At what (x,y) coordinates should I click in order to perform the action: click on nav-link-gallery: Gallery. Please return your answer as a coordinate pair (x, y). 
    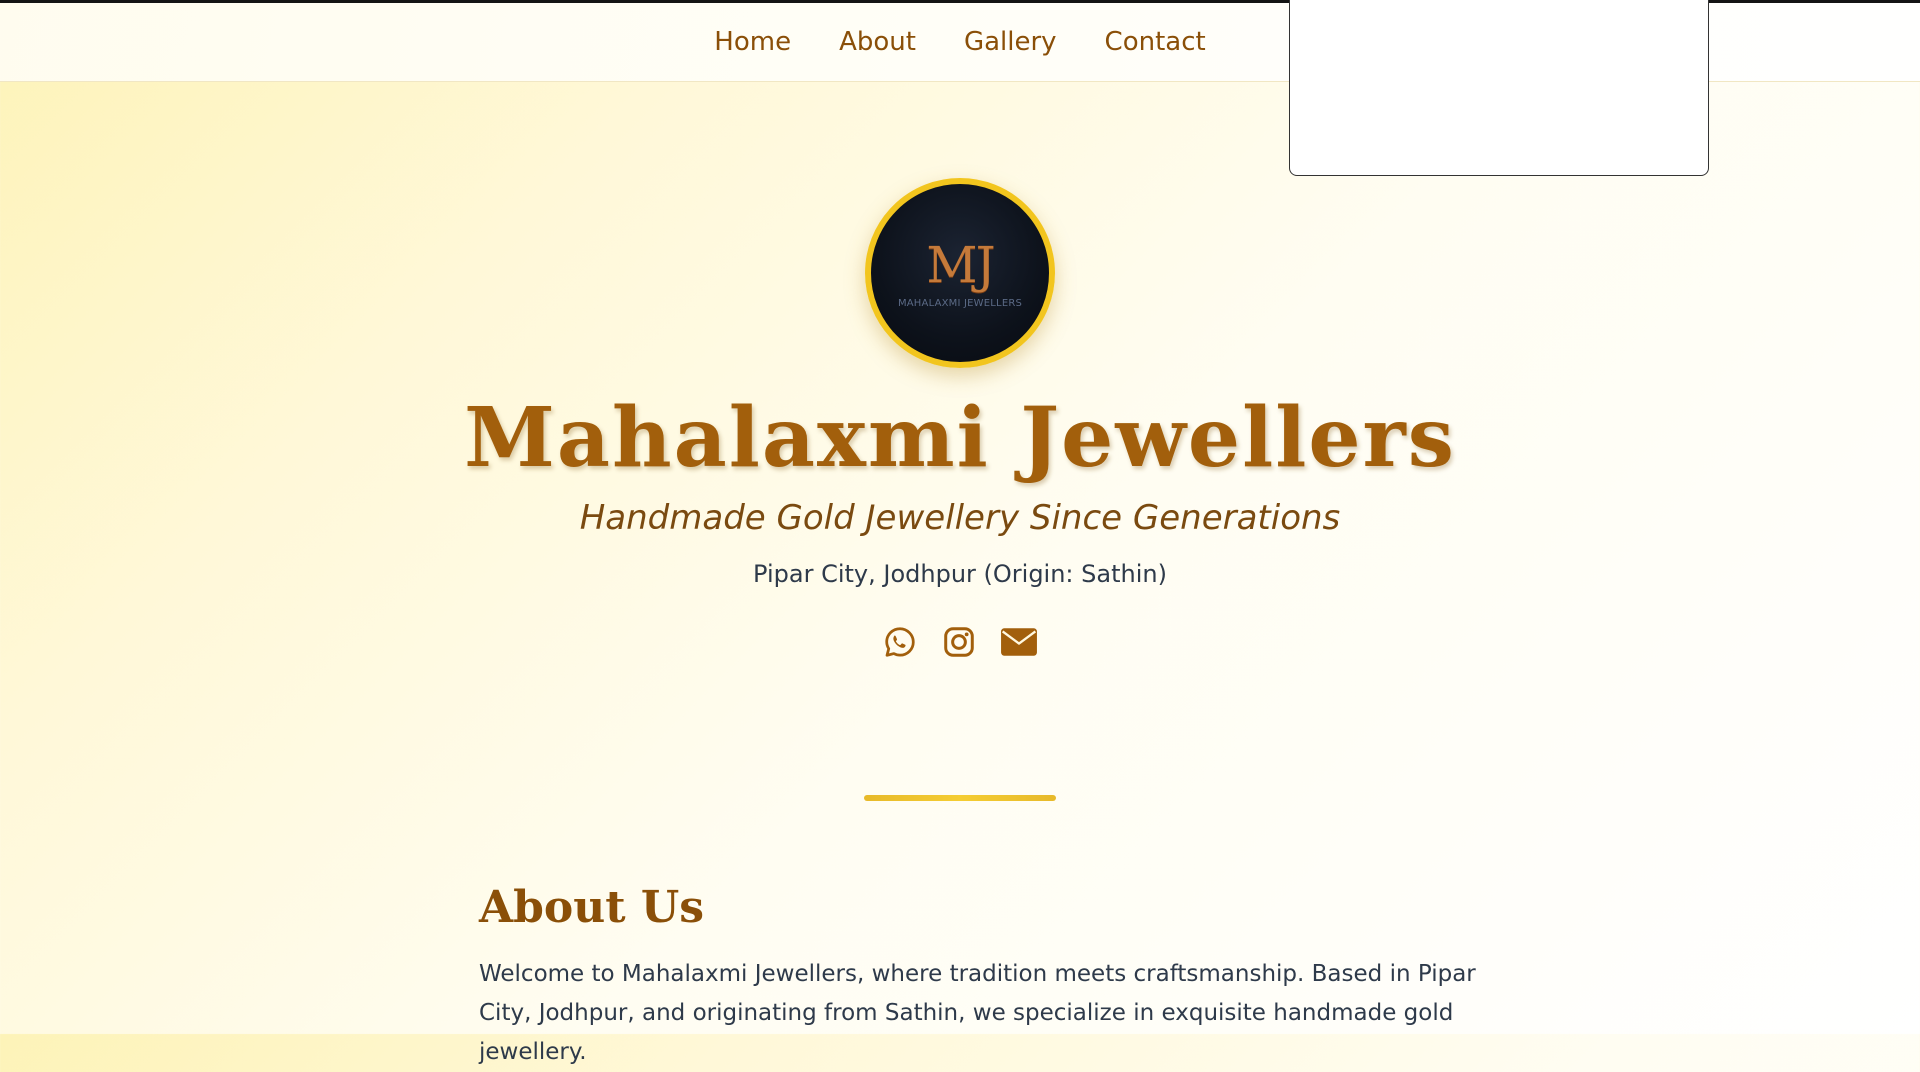
    Looking at the image, I should click on (1010, 42).